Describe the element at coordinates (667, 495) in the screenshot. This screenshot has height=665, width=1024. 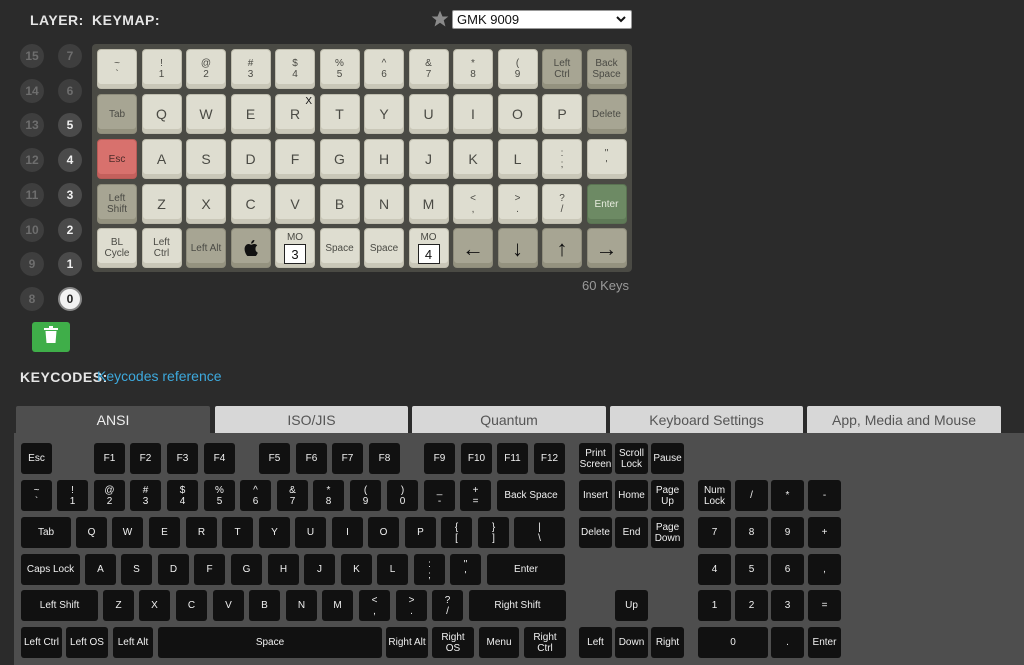
I see `ansi-key: Page Up` at that location.